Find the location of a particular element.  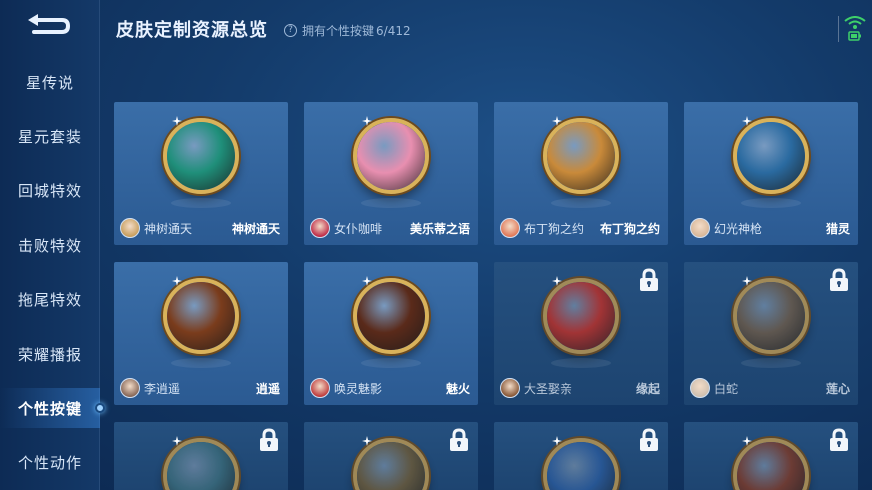

button-skin-name: 莲心 is located at coordinates (837, 388).